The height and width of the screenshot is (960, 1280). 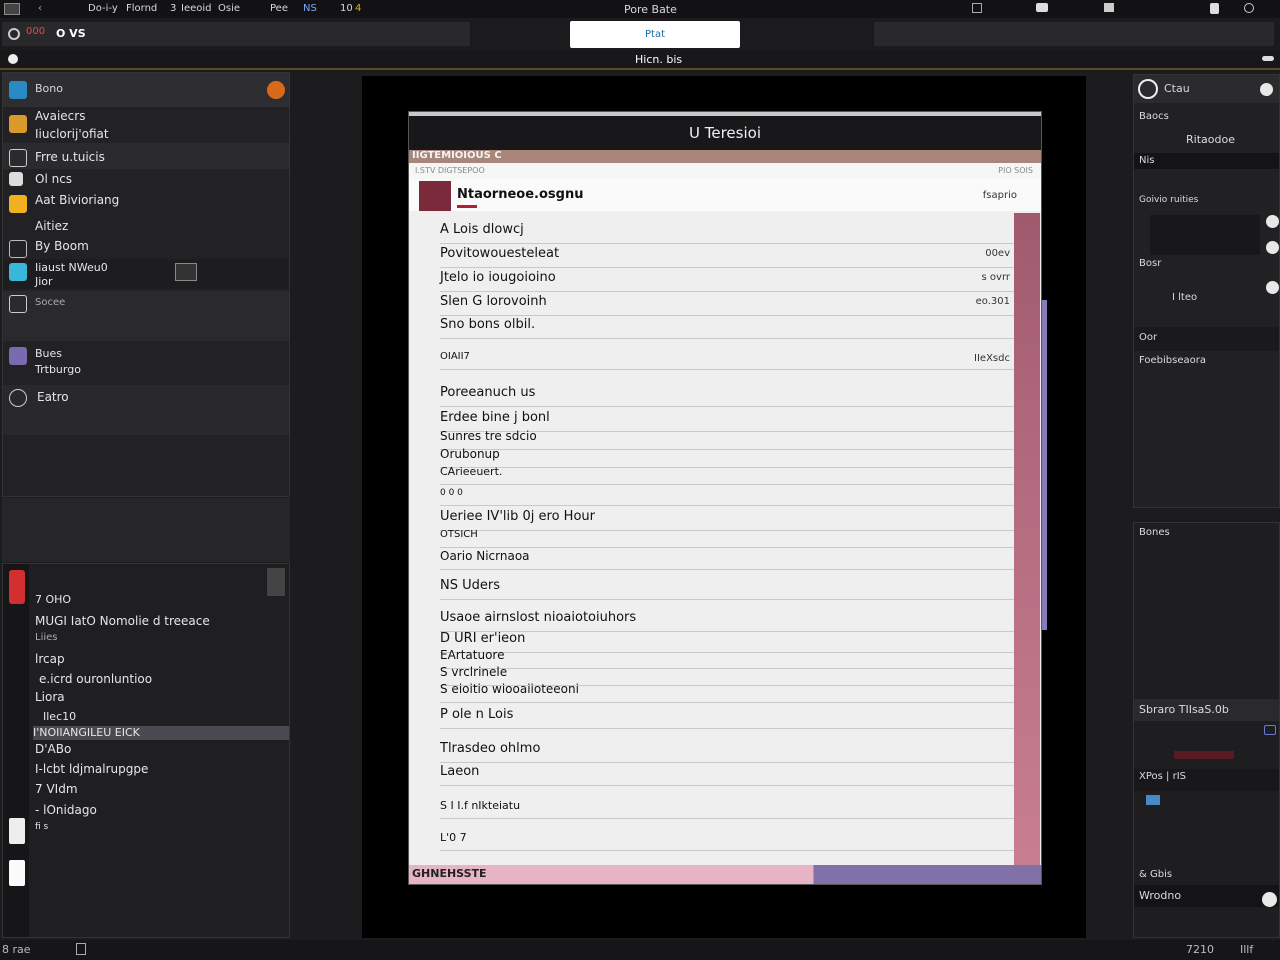 What do you see at coordinates (146, 248) in the screenshot?
I see `list-item: By Boom` at bounding box center [146, 248].